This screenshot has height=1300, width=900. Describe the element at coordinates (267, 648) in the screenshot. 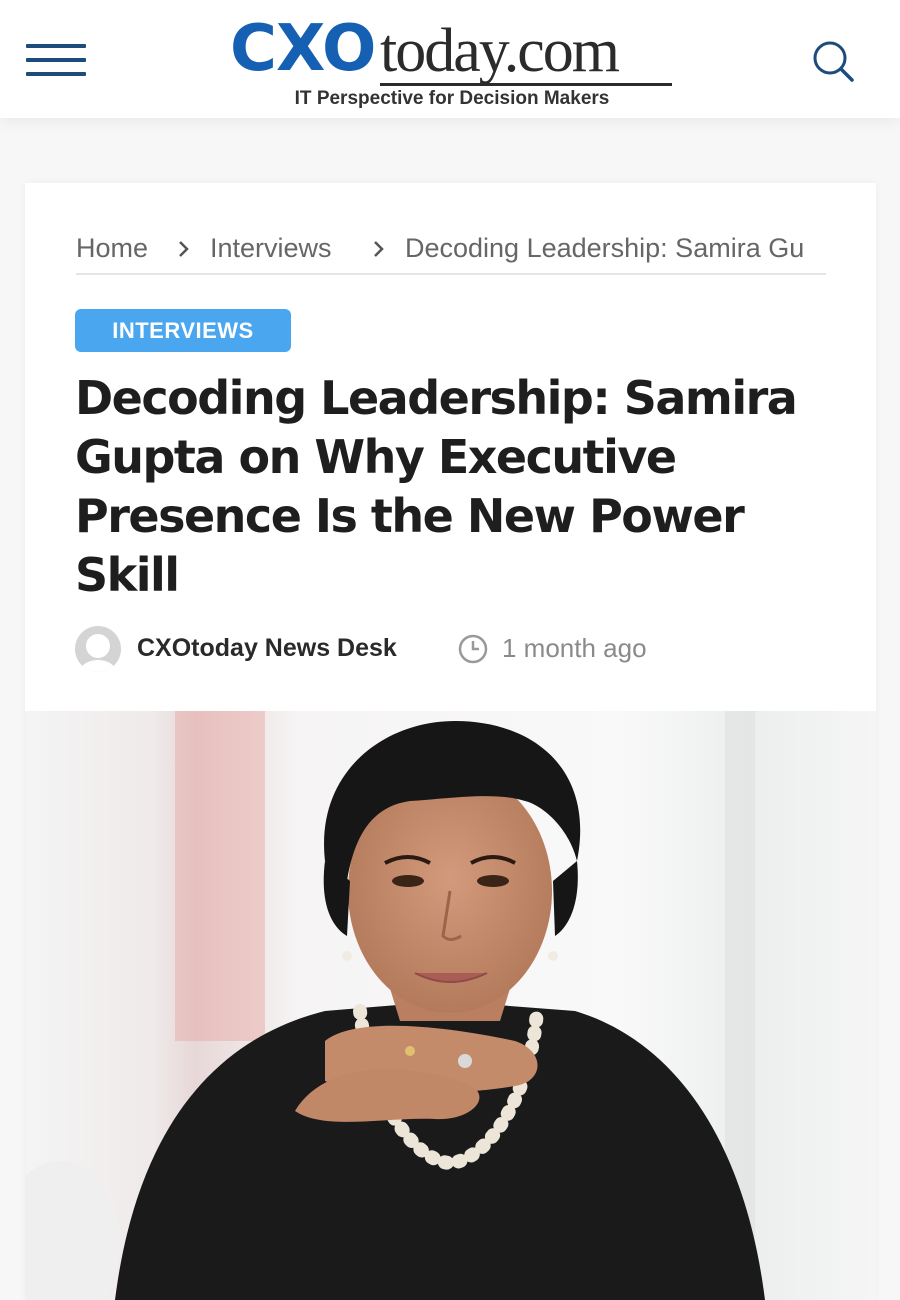

I see `author-name: CXOtoday News Desk` at that location.